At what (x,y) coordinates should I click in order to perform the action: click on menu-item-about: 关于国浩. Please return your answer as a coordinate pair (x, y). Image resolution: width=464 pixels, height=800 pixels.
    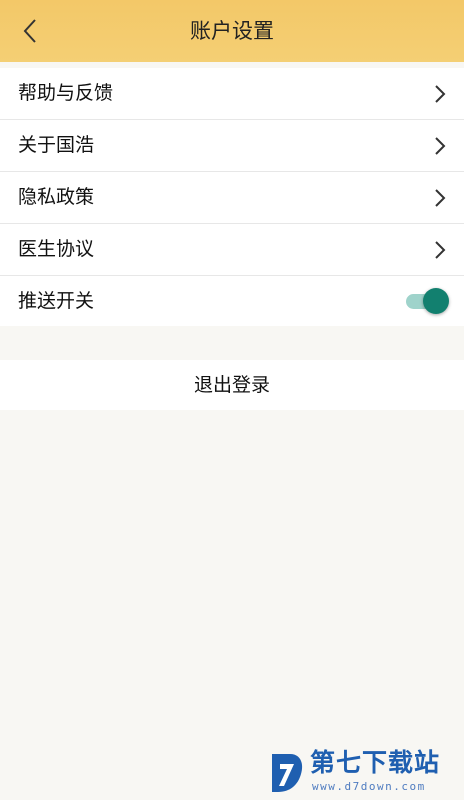
    Looking at the image, I should click on (232, 146).